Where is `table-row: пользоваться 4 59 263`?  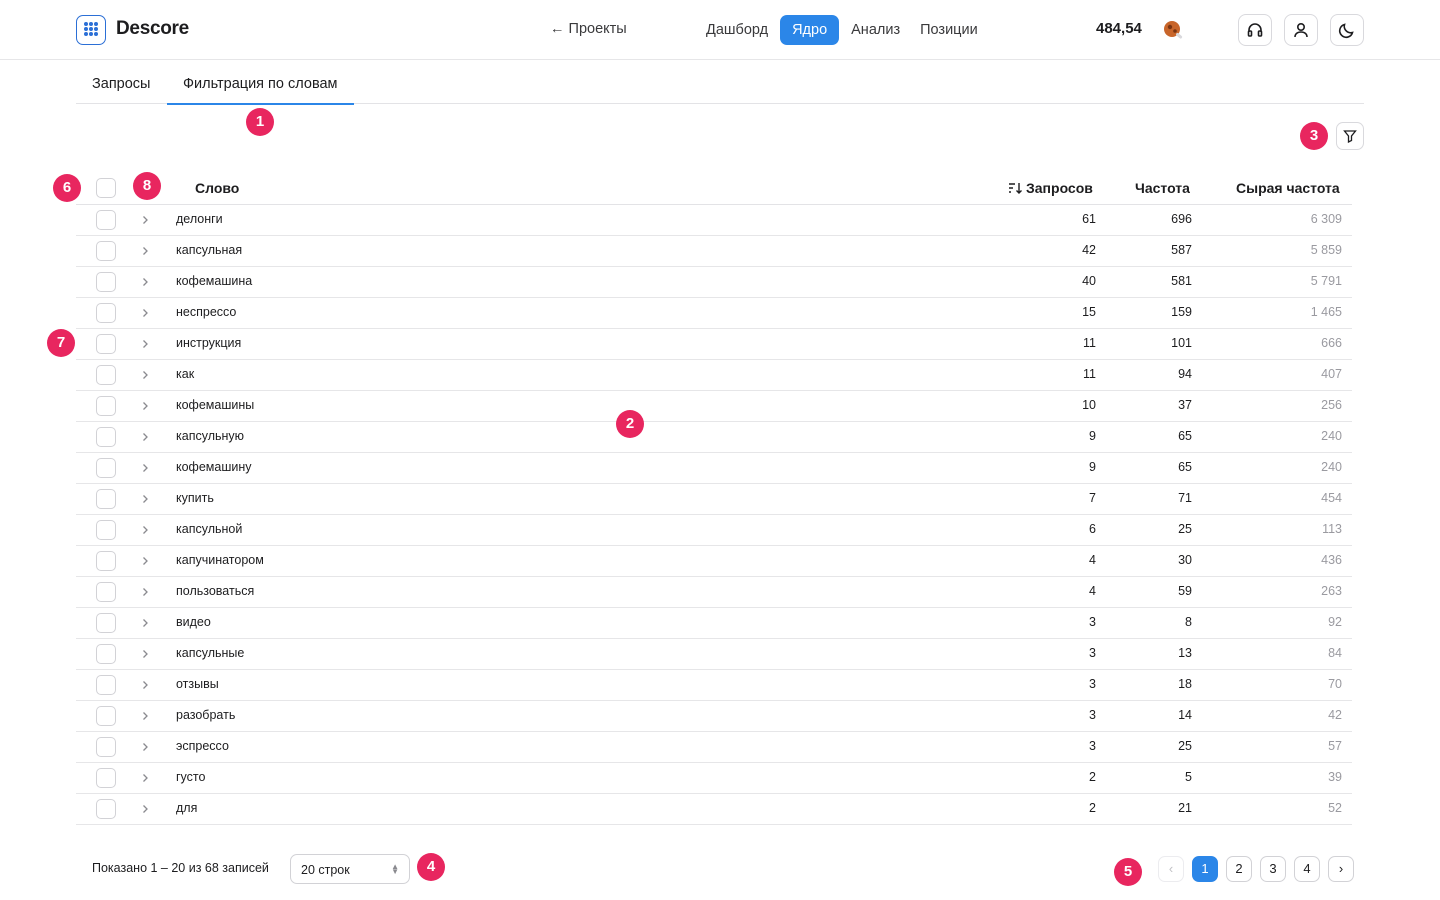 table-row: пользоваться 4 59 263 is located at coordinates (714, 592).